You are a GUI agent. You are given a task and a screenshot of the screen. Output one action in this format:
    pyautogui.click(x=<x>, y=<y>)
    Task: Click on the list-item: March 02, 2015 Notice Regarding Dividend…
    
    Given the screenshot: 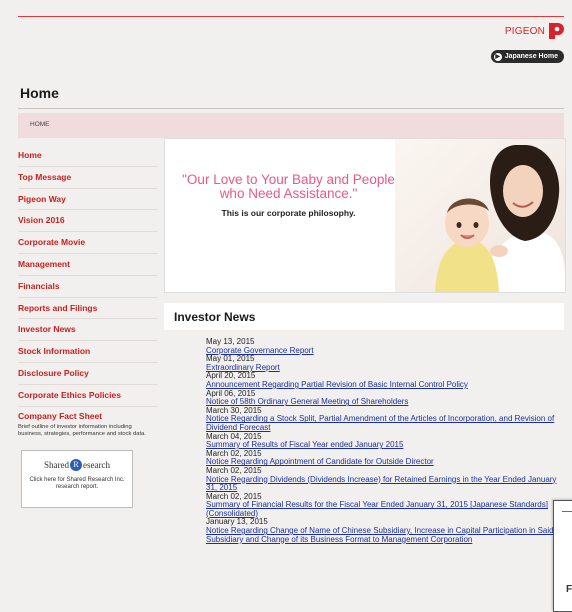 What is the action you would take?
    pyautogui.click(x=386, y=479)
    